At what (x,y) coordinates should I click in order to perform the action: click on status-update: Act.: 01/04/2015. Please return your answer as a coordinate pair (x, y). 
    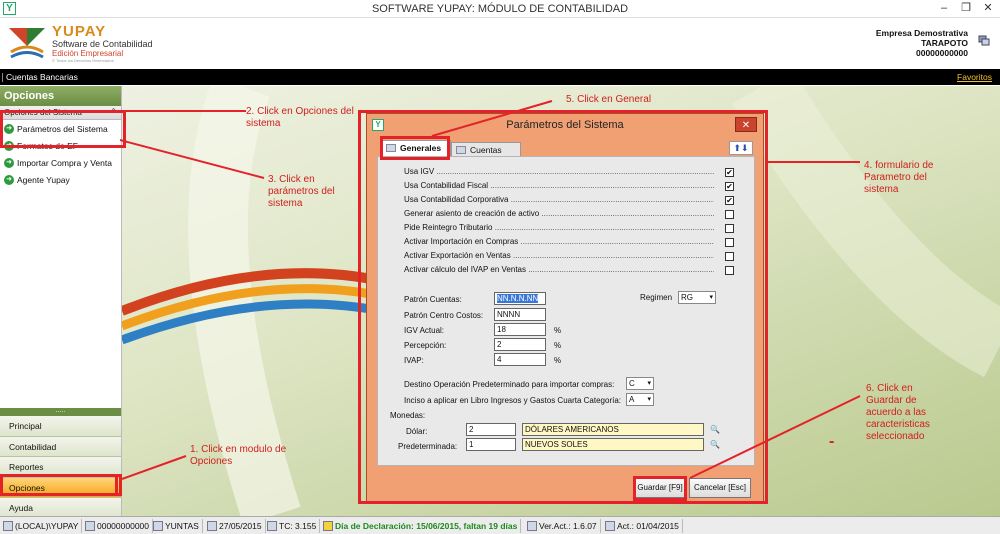
    Looking at the image, I should click on (643, 526).